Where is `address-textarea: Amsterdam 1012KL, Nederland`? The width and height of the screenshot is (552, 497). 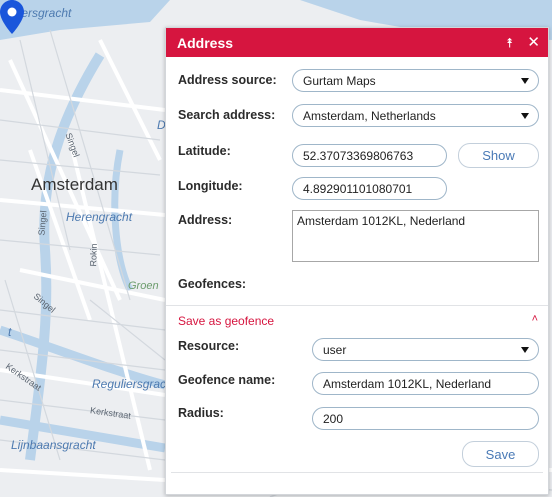 address-textarea: Amsterdam 1012KL, Nederland is located at coordinates (415, 236).